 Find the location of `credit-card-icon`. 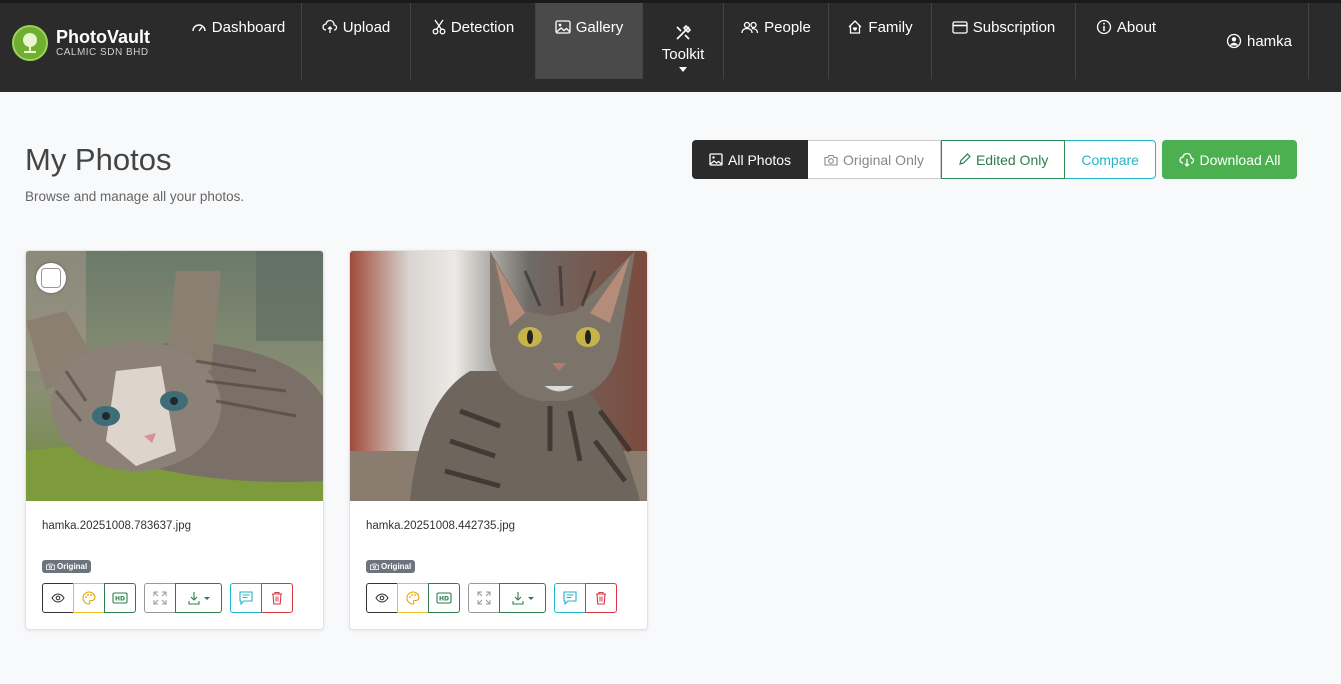

credit-card-icon is located at coordinates (960, 27).